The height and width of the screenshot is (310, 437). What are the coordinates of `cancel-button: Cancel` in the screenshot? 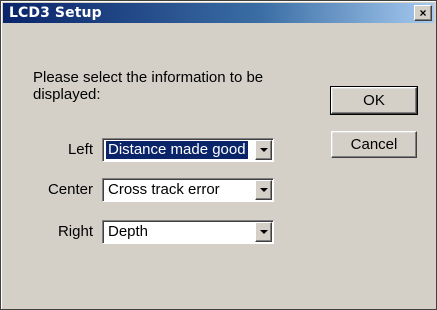 It's located at (374, 144).